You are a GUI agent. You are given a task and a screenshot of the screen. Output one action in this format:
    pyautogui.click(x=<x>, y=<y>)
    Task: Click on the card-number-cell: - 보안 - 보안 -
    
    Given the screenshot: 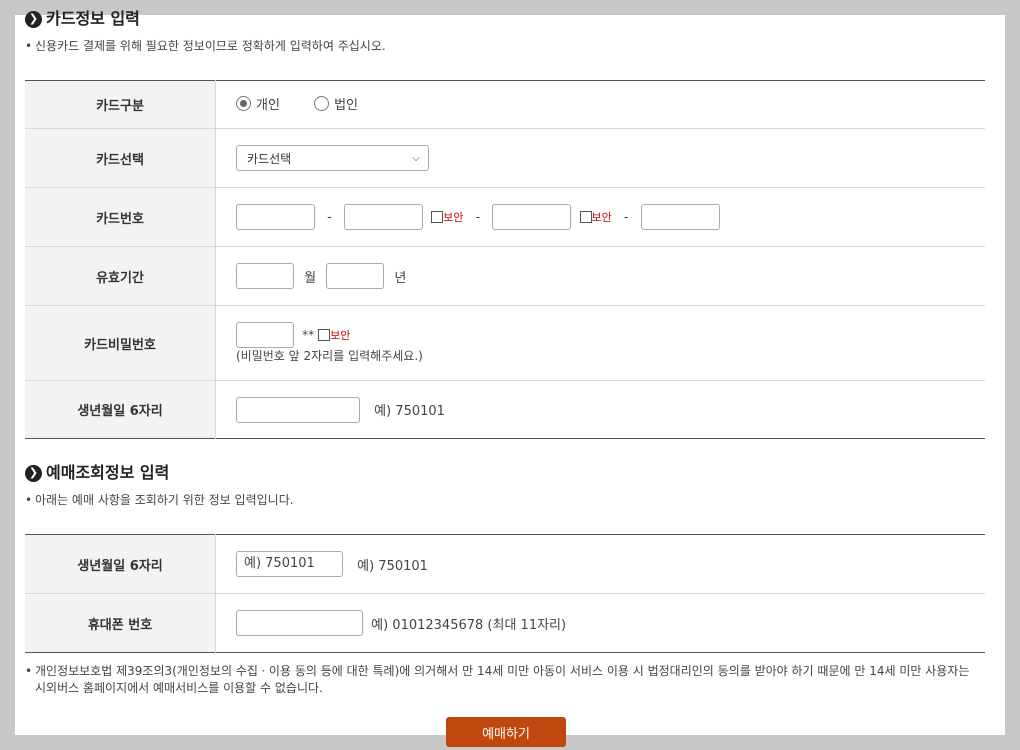 What is the action you would take?
    pyautogui.click(x=600, y=217)
    